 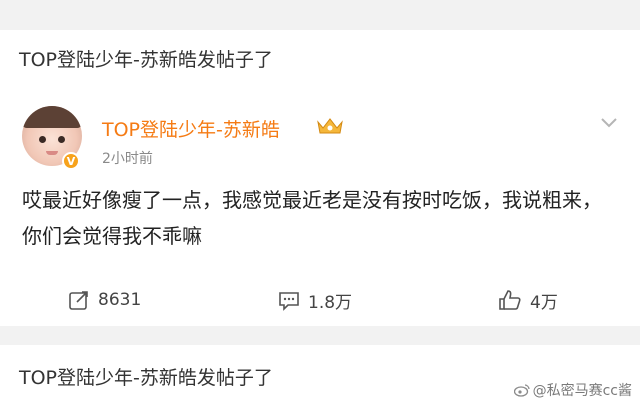 I want to click on repost-icon, so click(x=78, y=300).